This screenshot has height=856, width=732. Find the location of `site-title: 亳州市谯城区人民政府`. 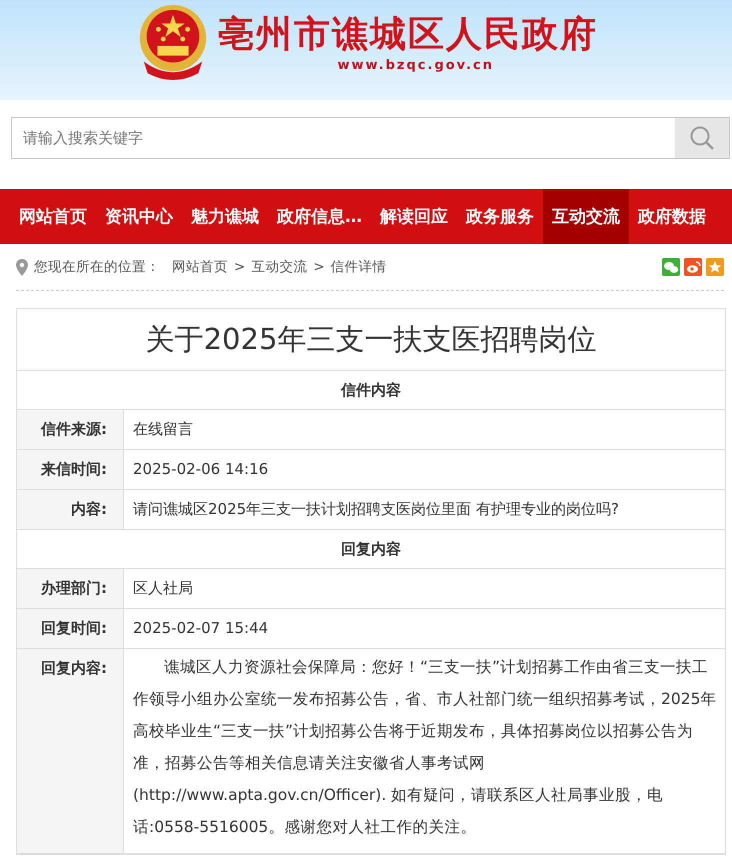

site-title: 亳州市谯城区人民政府 is located at coordinates (408, 35).